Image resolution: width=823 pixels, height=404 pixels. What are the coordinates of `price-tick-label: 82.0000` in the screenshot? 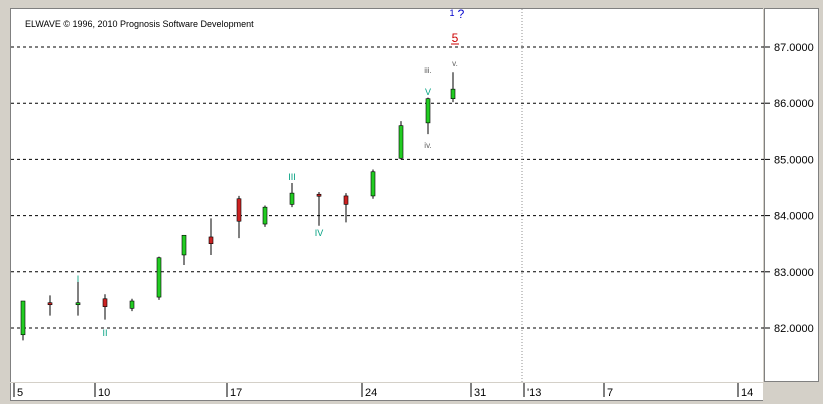 It's located at (794, 329).